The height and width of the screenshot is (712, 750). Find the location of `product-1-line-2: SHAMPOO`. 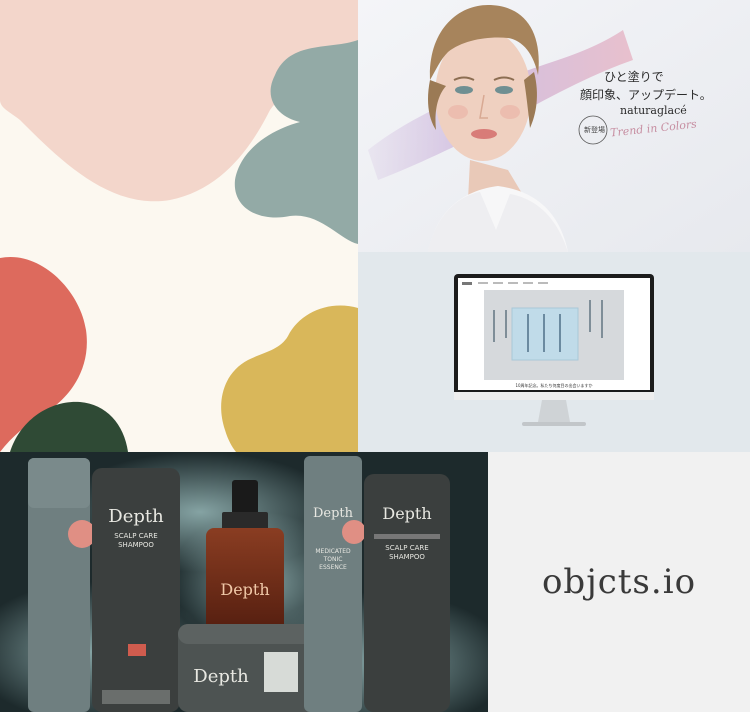

product-1-line-2: SHAMPOO is located at coordinates (136, 545).